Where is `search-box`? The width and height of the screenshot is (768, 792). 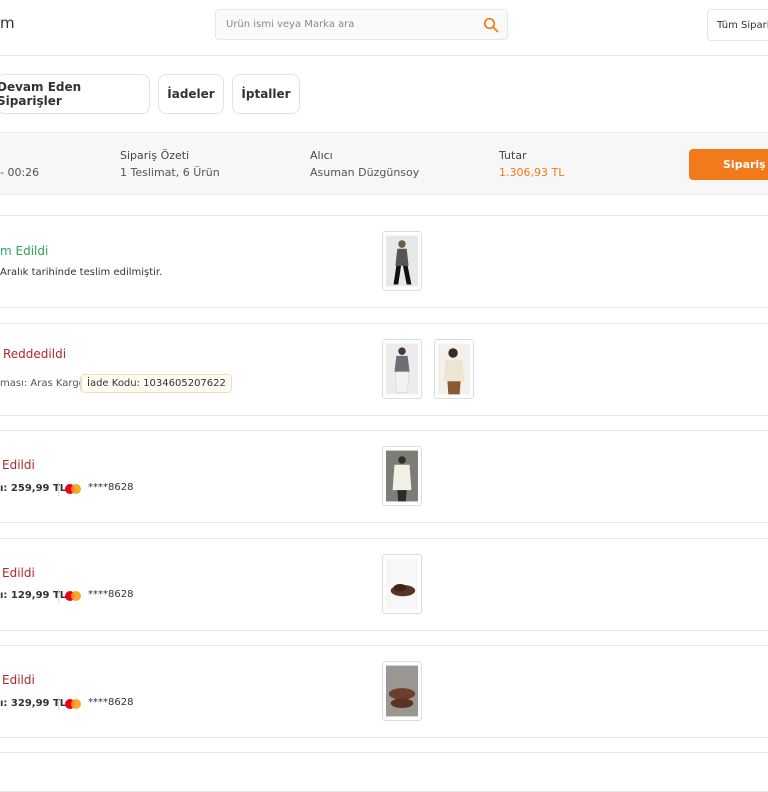
search-box is located at coordinates (361, 24).